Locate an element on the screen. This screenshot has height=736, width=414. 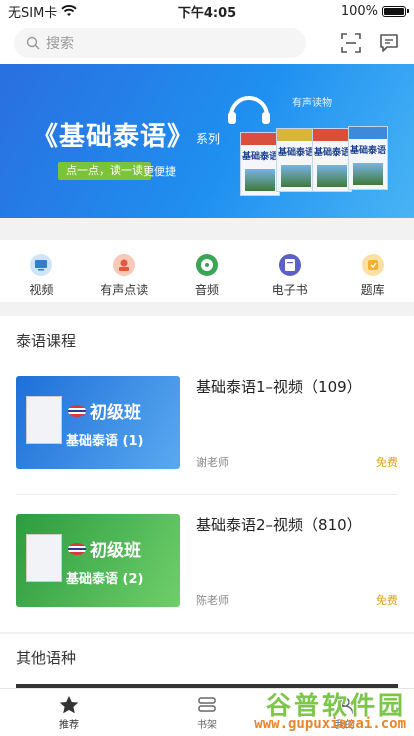
battery-icon is located at coordinates (395, 11).